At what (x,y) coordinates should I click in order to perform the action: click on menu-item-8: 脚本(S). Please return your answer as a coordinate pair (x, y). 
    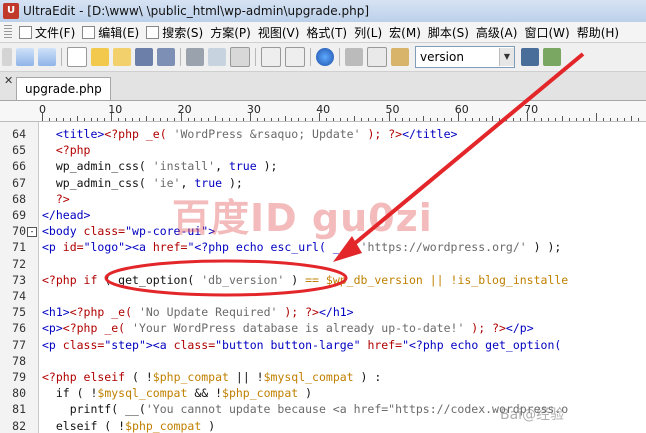
    Looking at the image, I should click on (449, 32).